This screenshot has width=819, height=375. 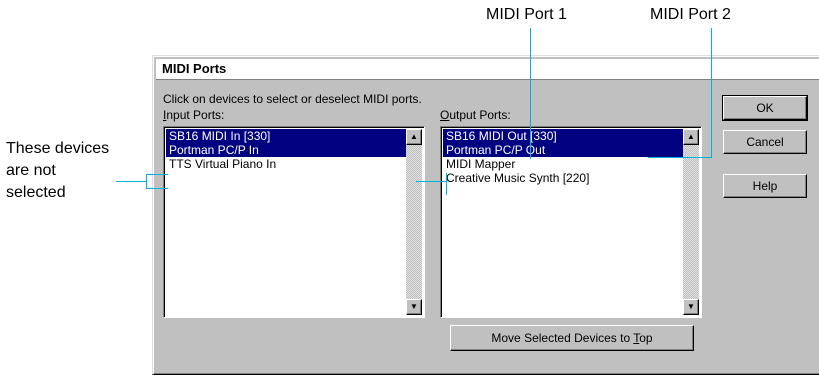 I want to click on output-item: SB16 MIDI Out [330], so click(x=563, y=136).